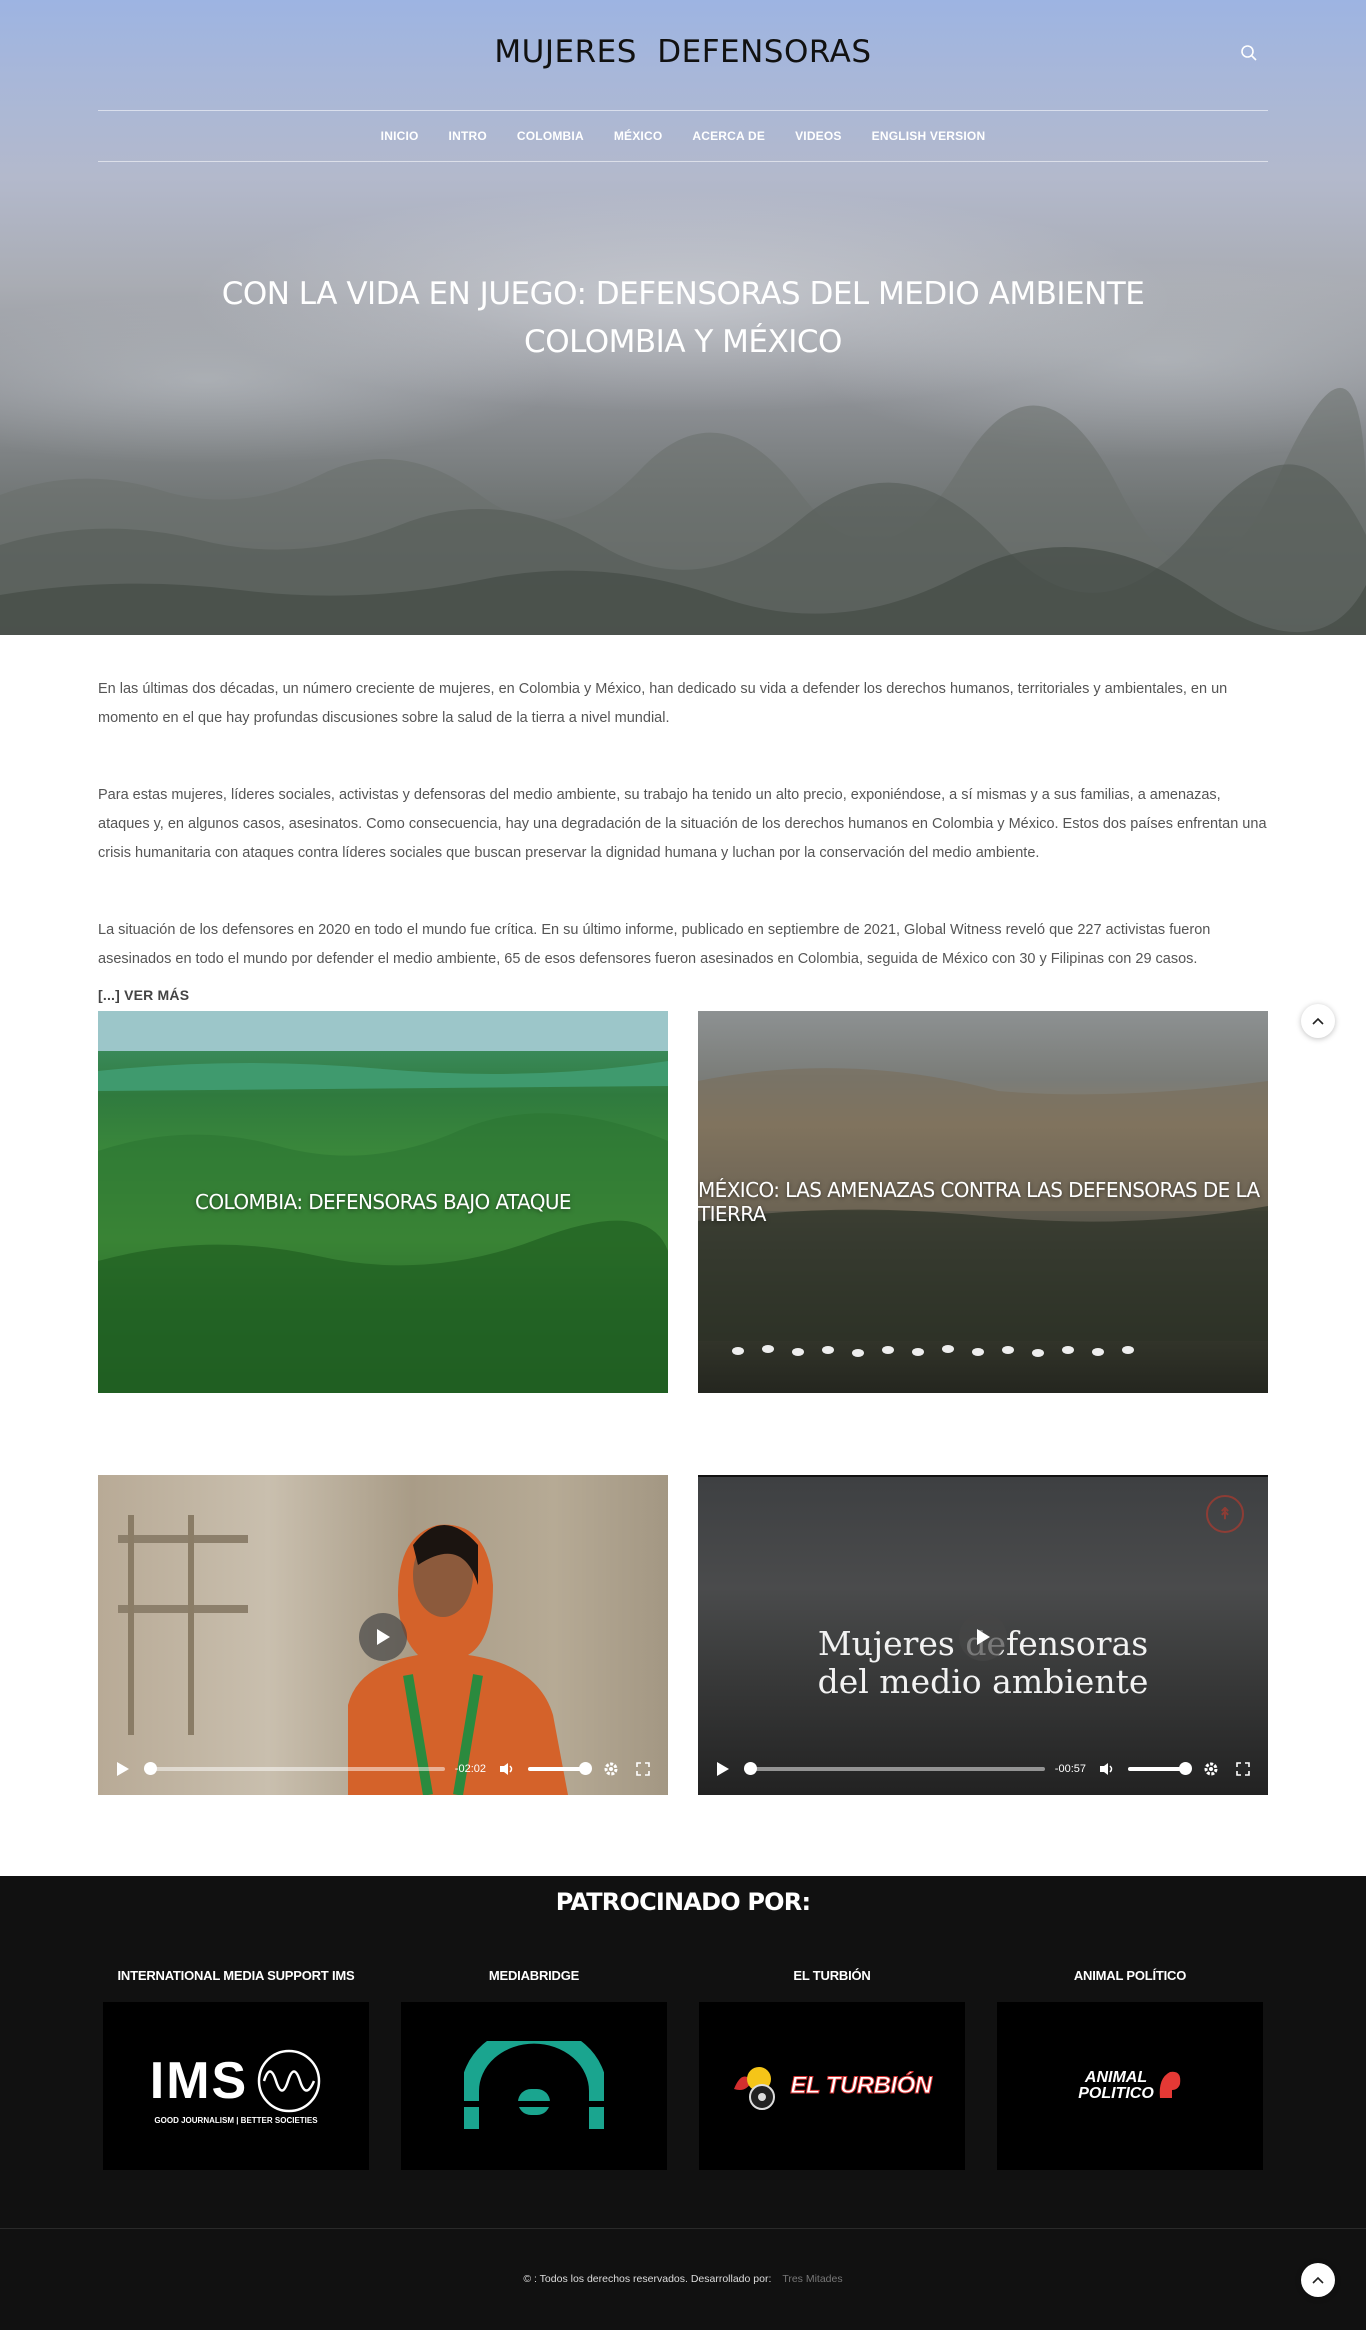  Describe the element at coordinates (683, 511) in the screenshot. I see `hero-forest-image` at that location.